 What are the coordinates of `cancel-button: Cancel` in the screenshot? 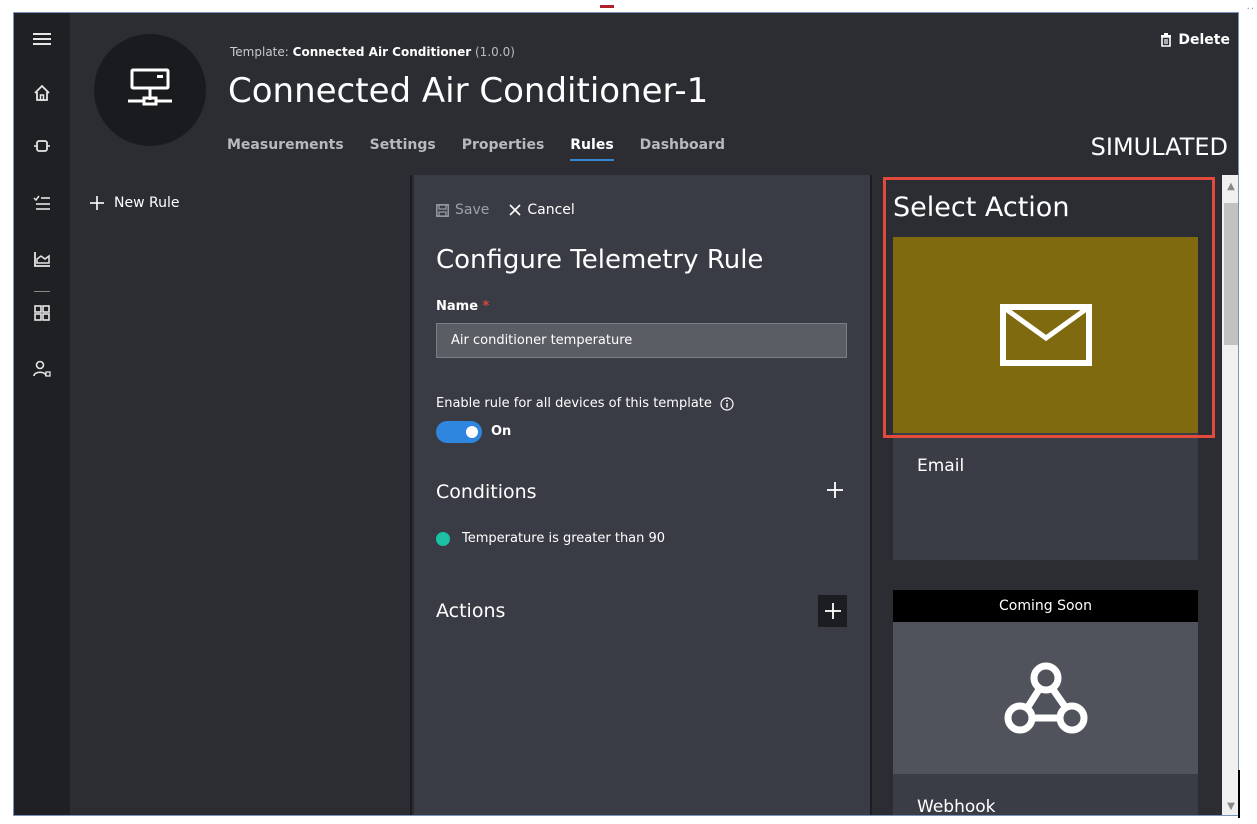 It's located at (542, 210).